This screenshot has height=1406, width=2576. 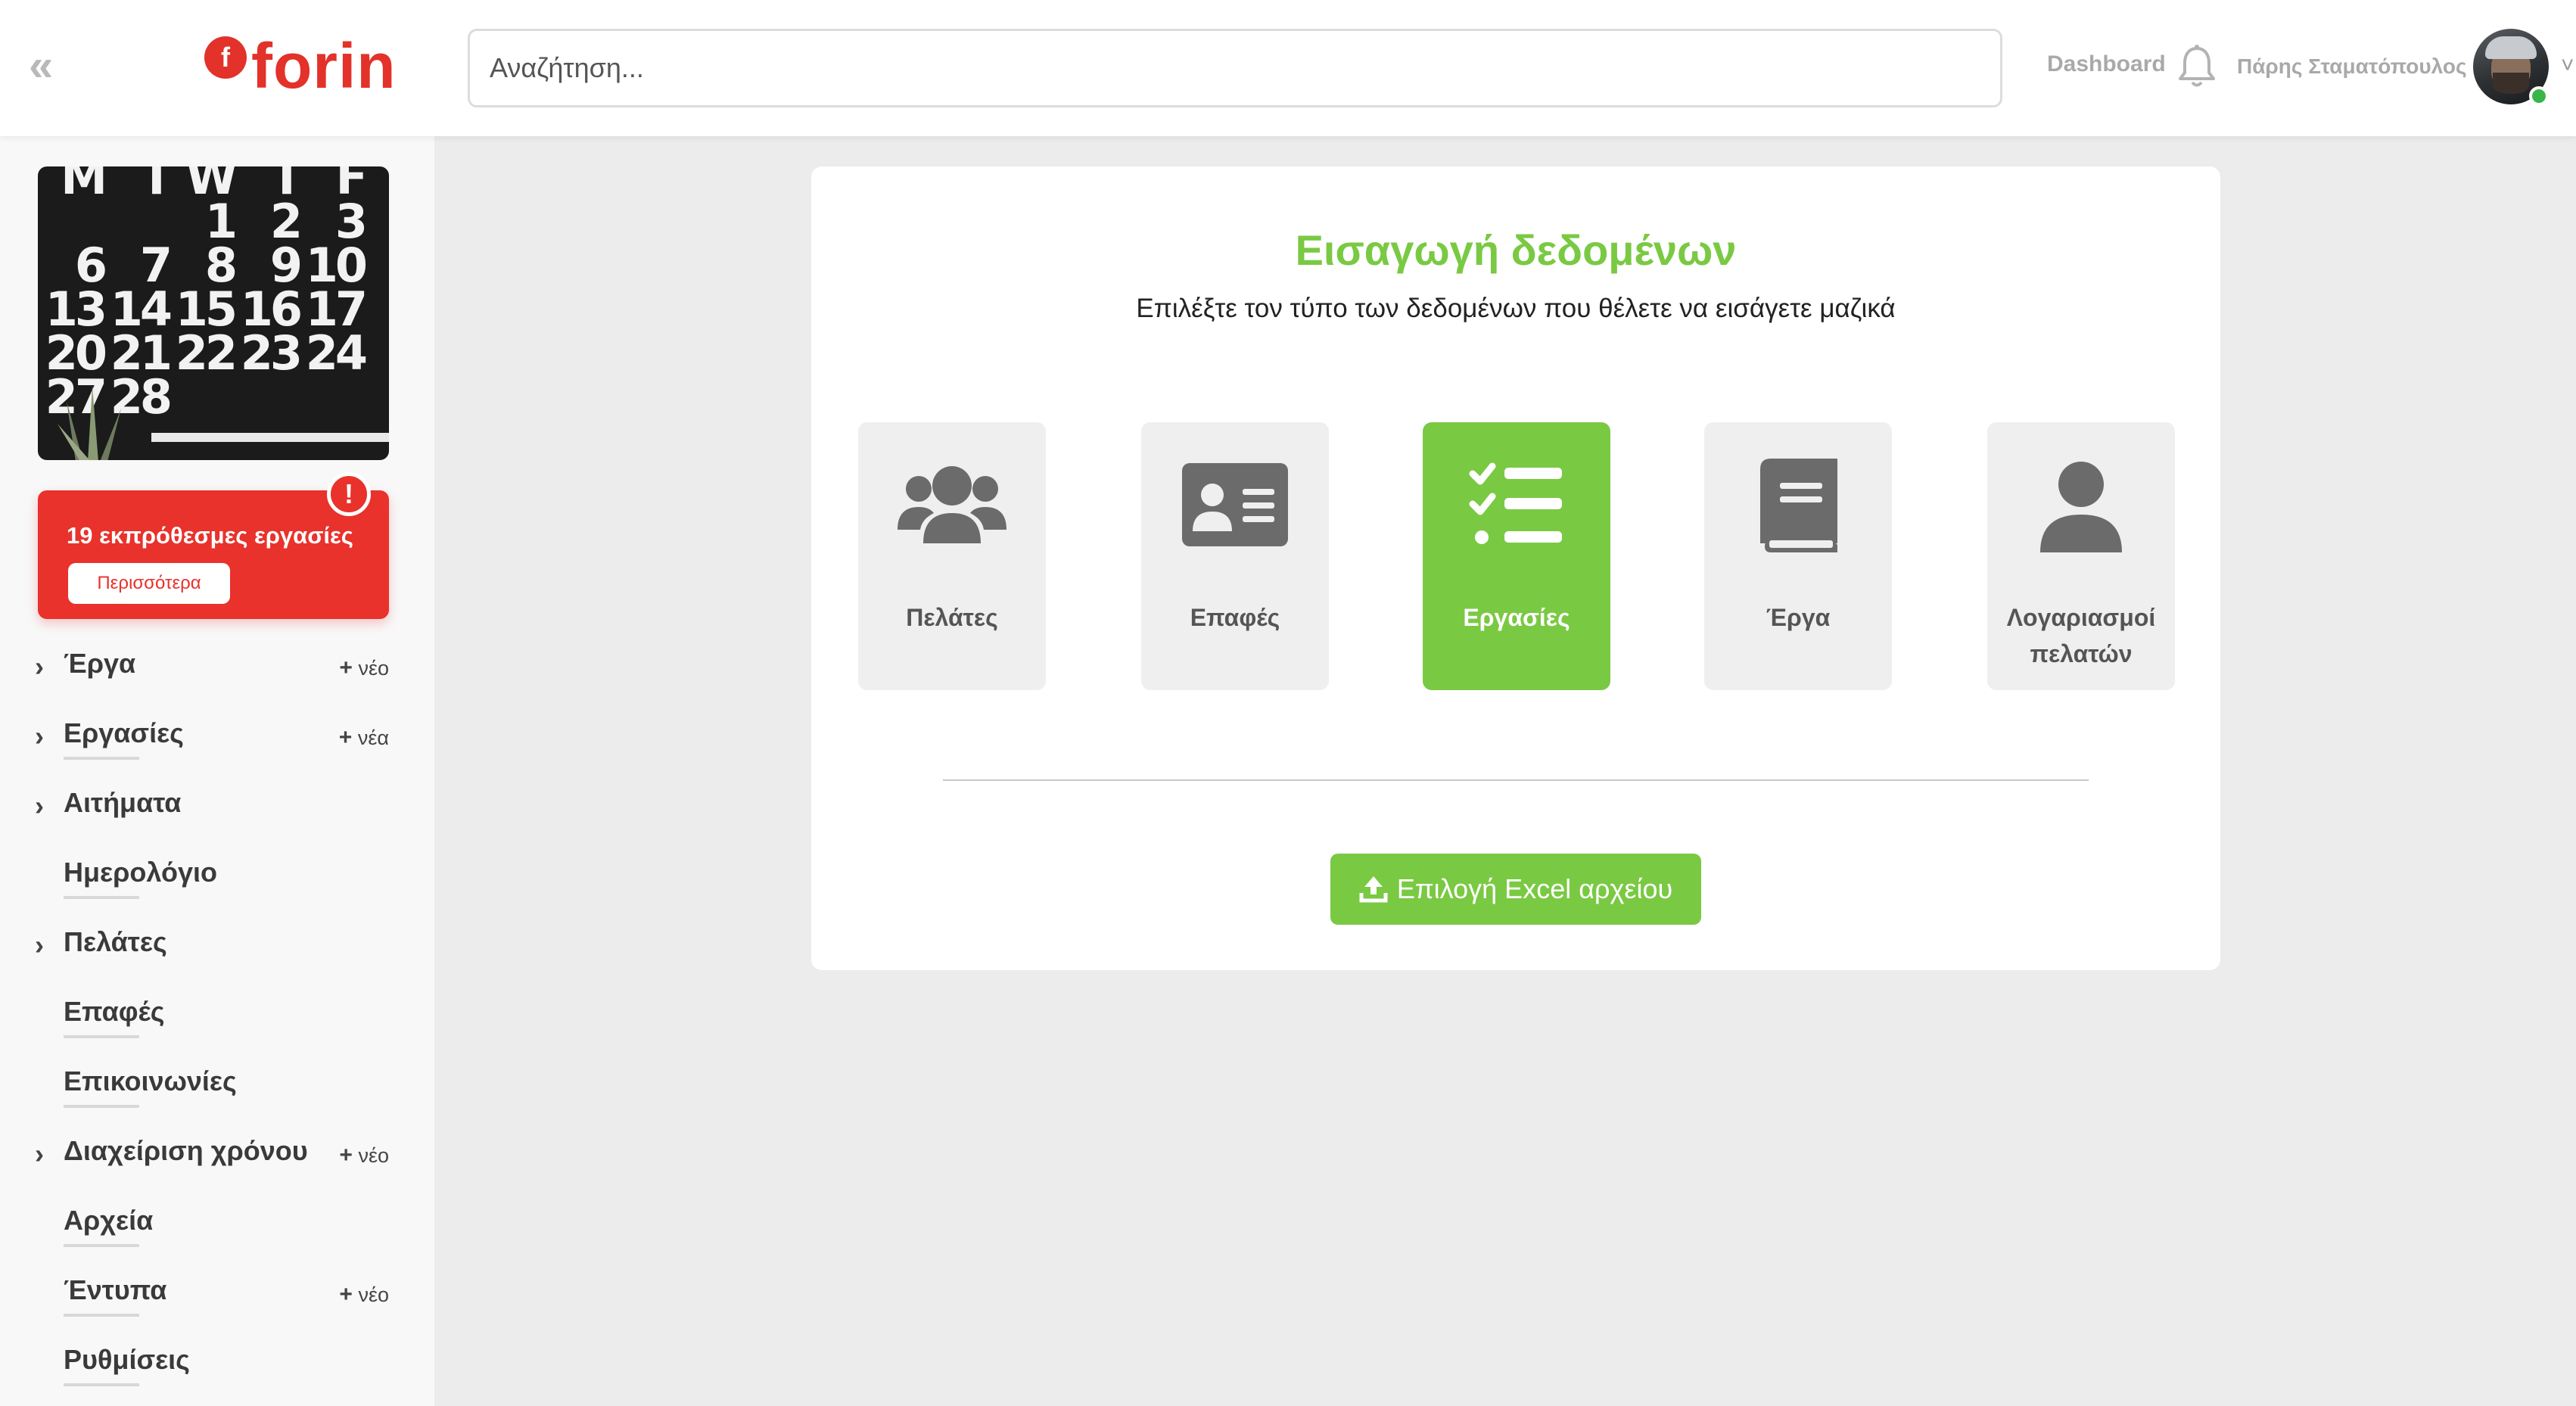 I want to click on sidebar-item-label: Διαχείριση χρόνου, so click(x=186, y=1151).